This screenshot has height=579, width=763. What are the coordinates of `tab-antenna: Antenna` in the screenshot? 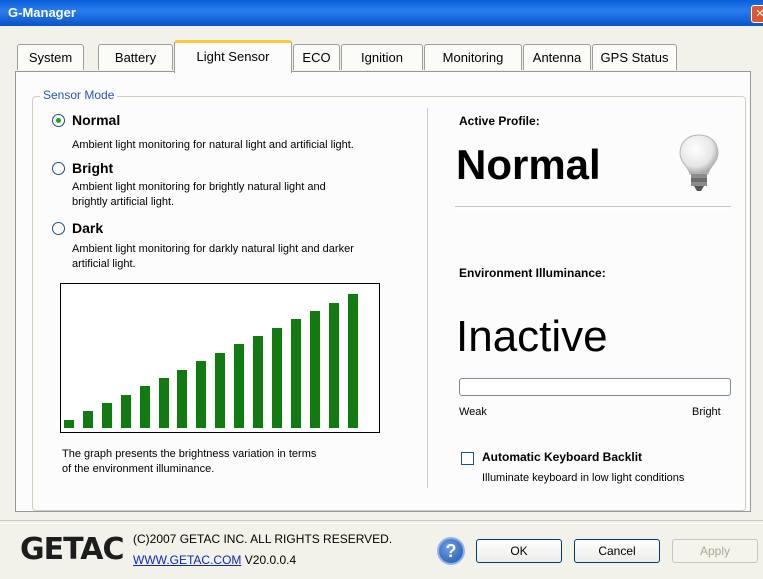 It's located at (557, 57).